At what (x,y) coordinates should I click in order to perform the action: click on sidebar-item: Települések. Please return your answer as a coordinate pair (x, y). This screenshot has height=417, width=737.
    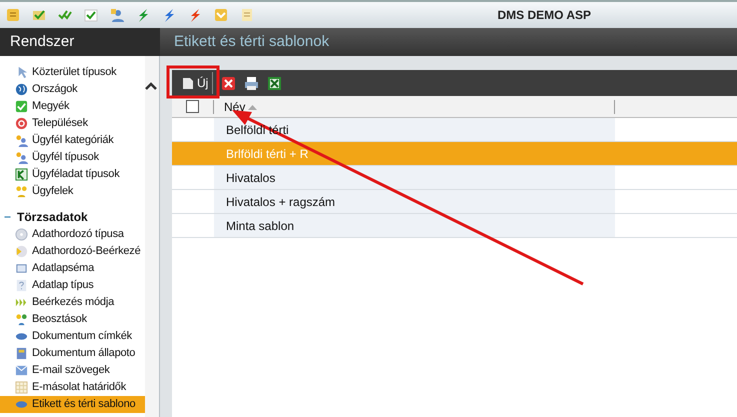
    Looking at the image, I should click on (72, 123).